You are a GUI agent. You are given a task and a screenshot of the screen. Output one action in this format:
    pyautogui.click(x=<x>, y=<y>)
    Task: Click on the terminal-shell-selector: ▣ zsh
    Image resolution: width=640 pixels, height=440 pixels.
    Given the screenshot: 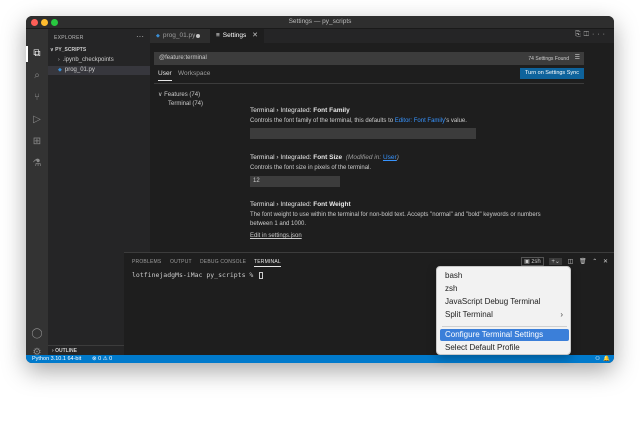 What is the action you would take?
    pyautogui.click(x=532, y=261)
    